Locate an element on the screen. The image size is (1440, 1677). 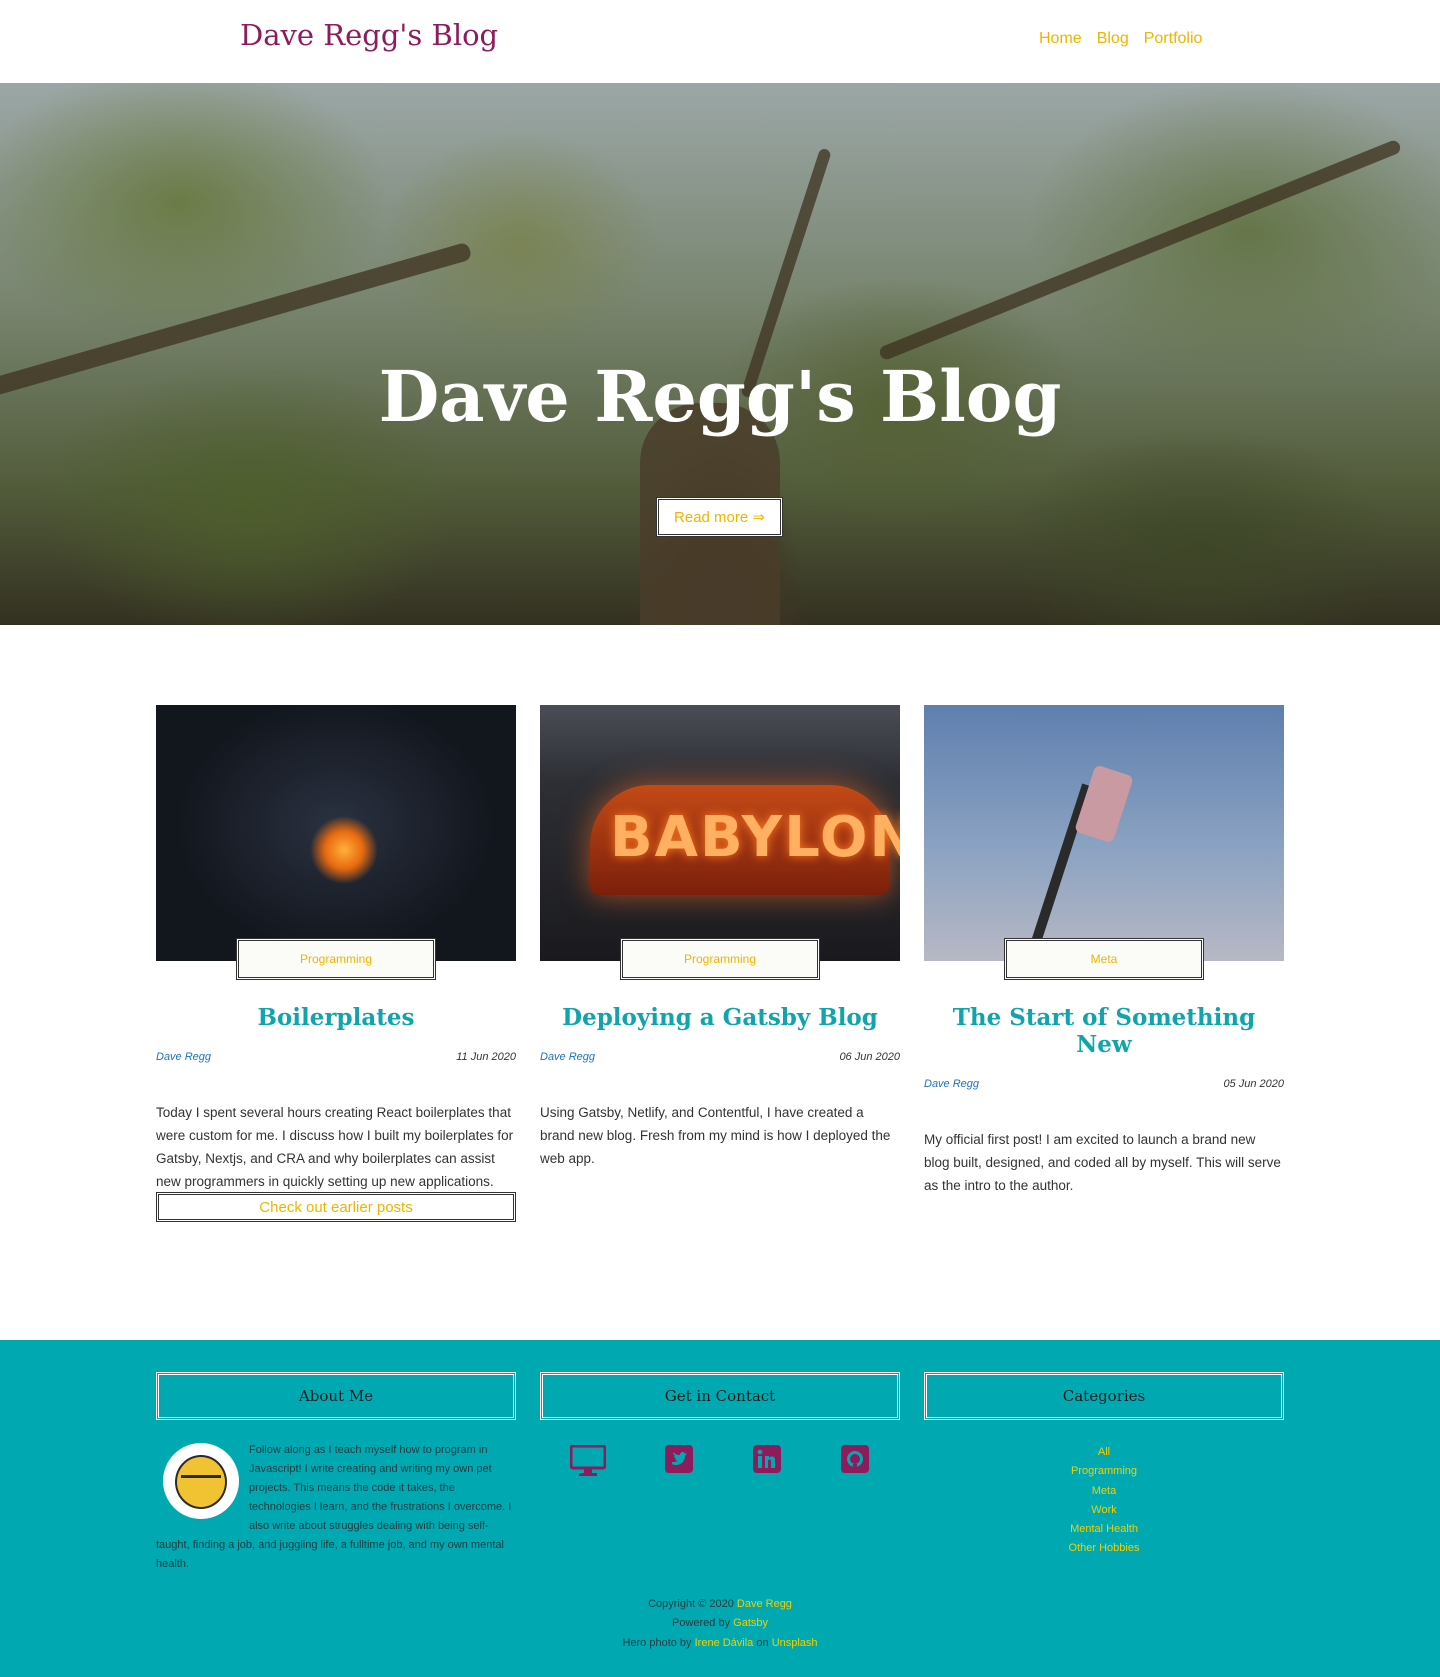
monitor-icon is located at coordinates (588, 1460).